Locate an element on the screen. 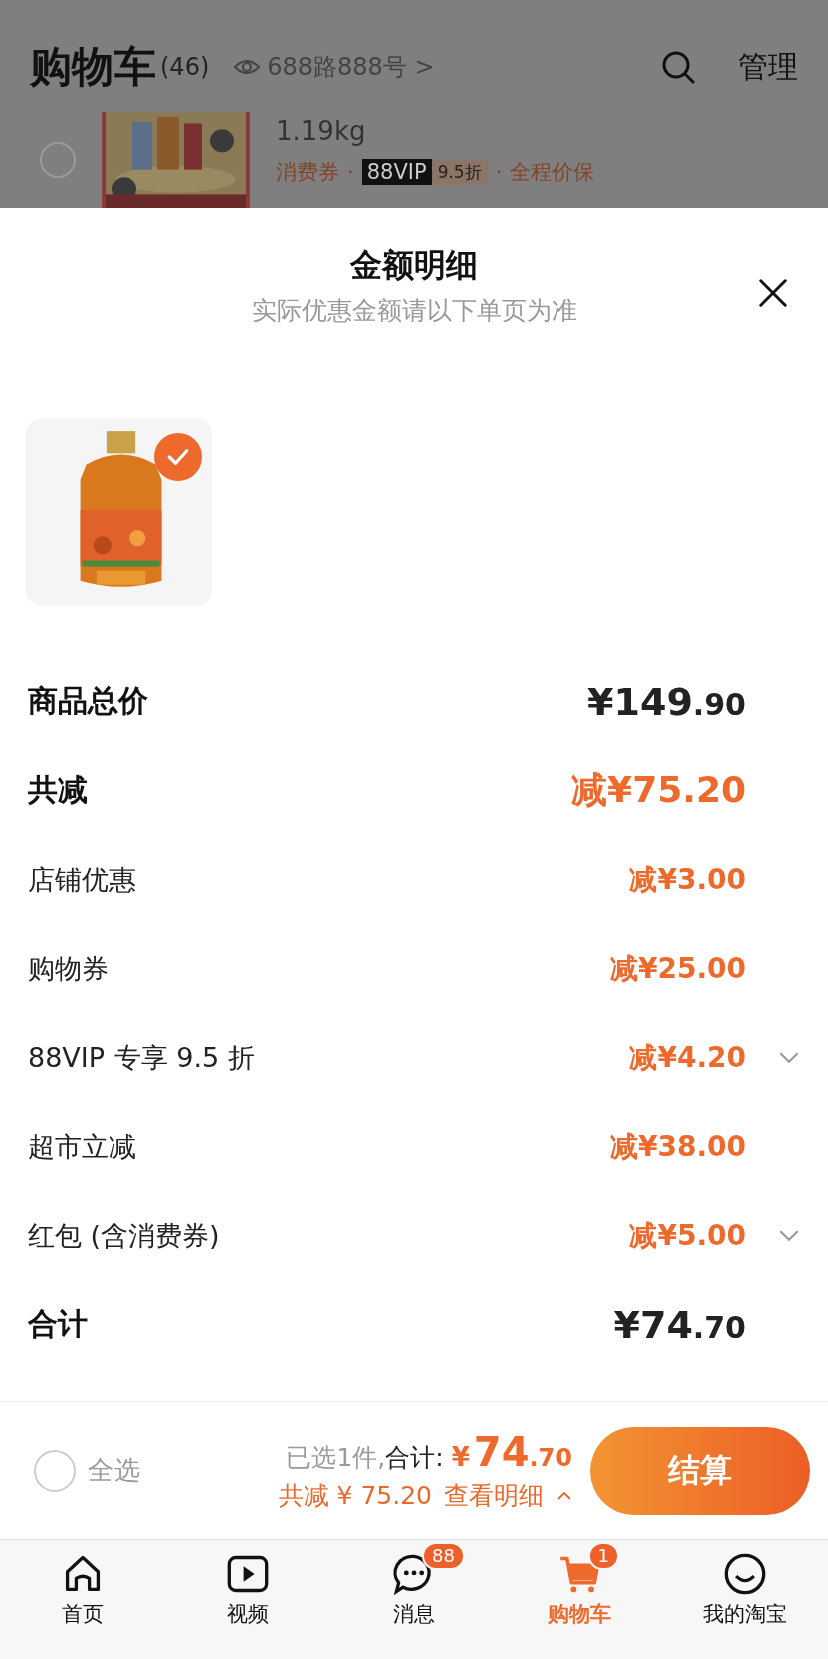  address-link: 688路888号 > is located at coordinates (351, 67).